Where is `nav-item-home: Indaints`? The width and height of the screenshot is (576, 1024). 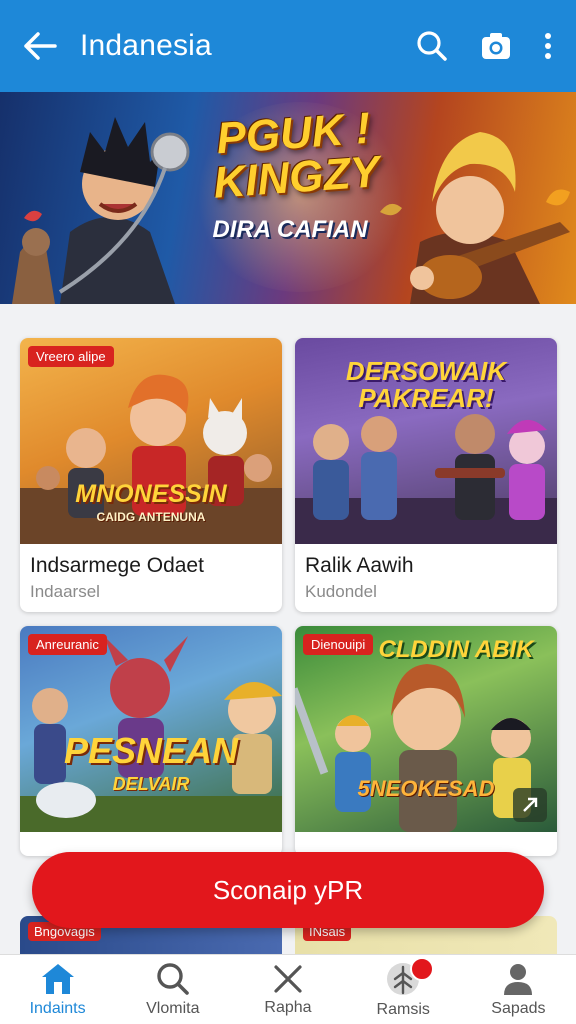
nav-item-home: Indaints is located at coordinates (57, 989).